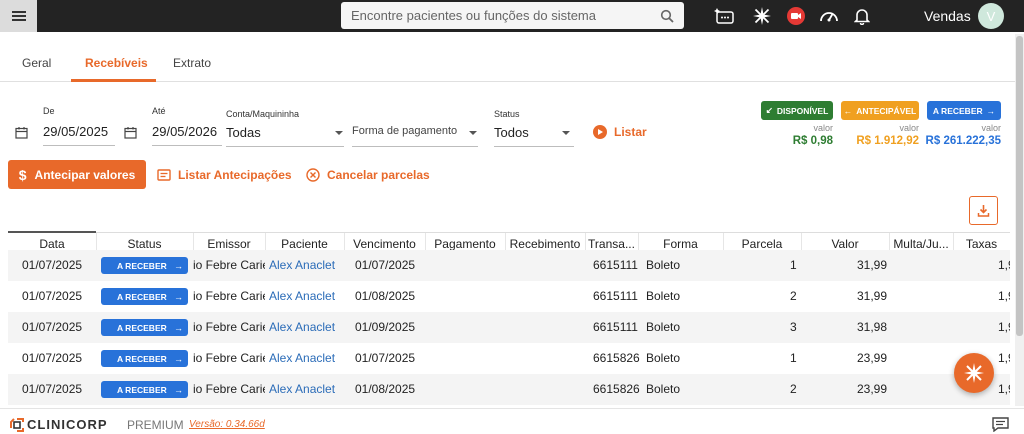  I want to click on clinicorp-star-icon, so click(762, 16).